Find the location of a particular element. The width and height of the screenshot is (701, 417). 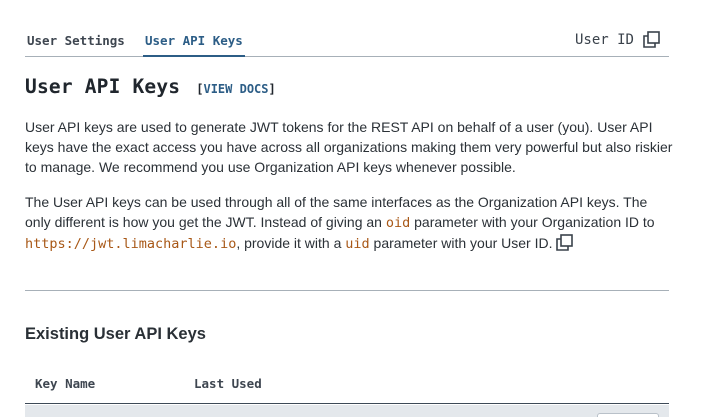

usage-text-4: parameter with your User ID. is located at coordinates (463, 243).